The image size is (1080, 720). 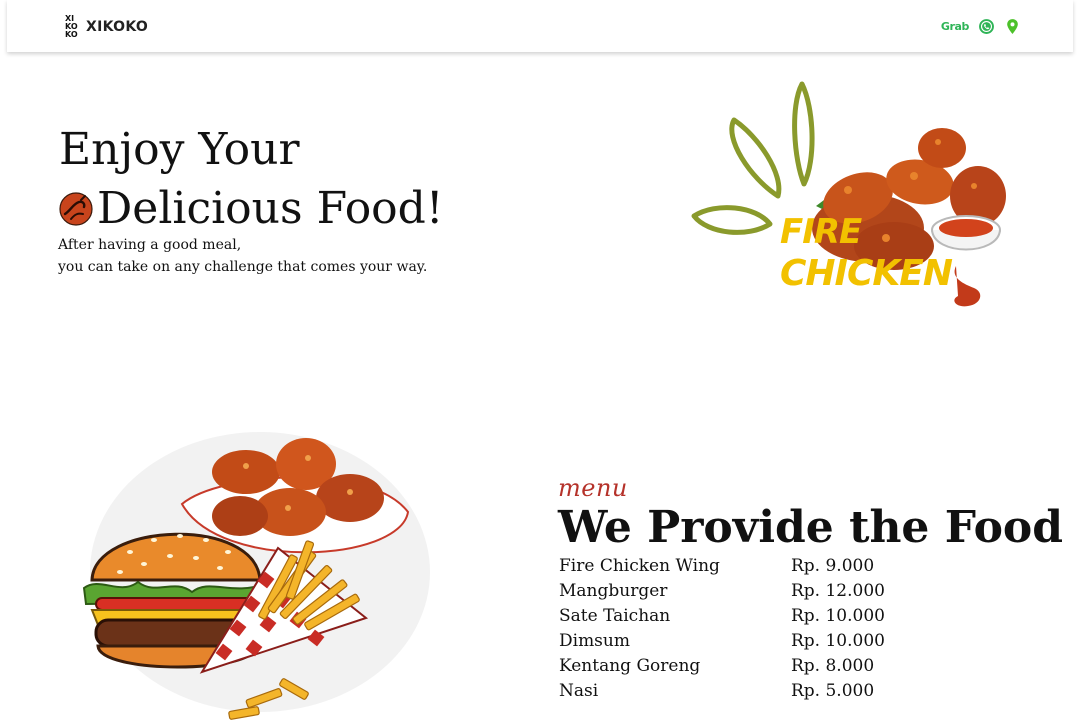 What do you see at coordinates (866, 273) in the screenshot?
I see `chicken-word: CHICKEN` at bounding box center [866, 273].